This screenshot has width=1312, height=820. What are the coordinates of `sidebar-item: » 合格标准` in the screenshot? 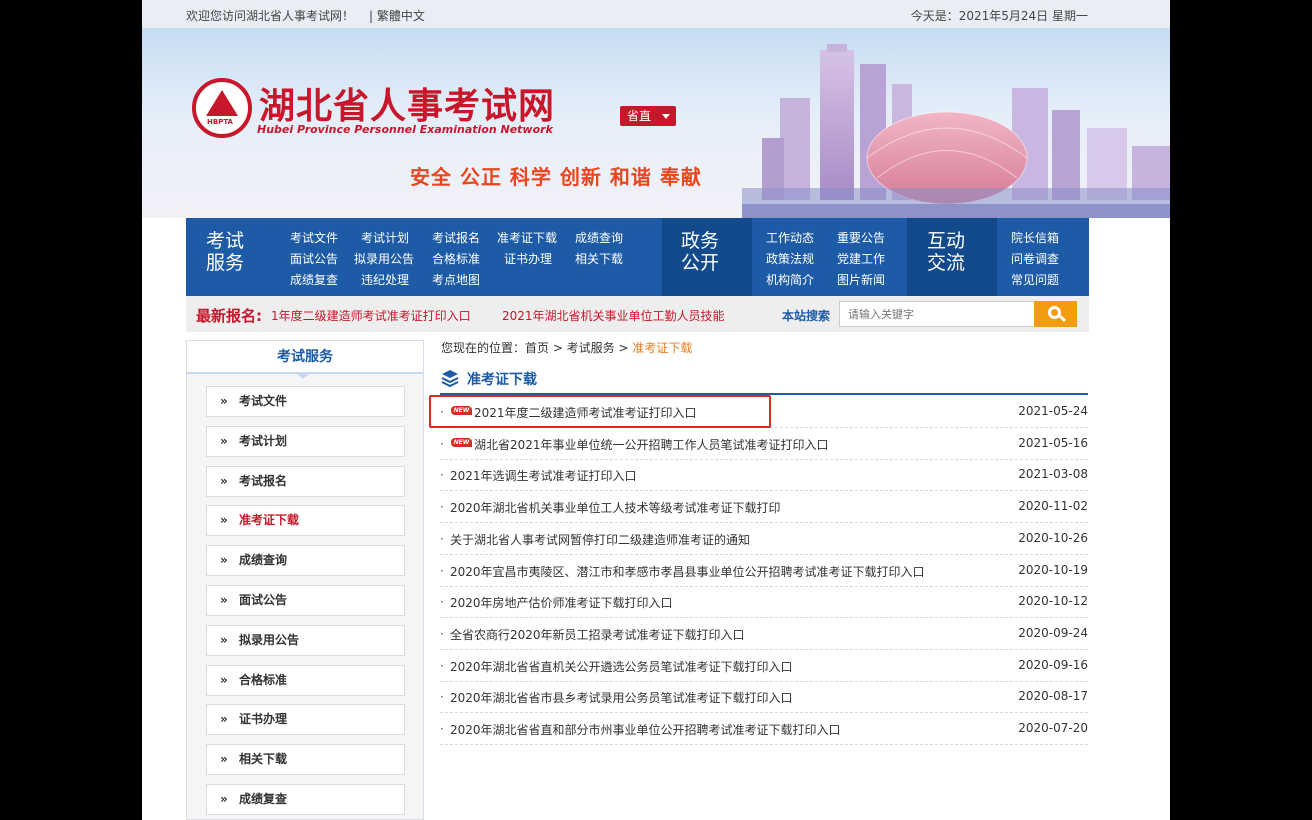 It's located at (305, 680).